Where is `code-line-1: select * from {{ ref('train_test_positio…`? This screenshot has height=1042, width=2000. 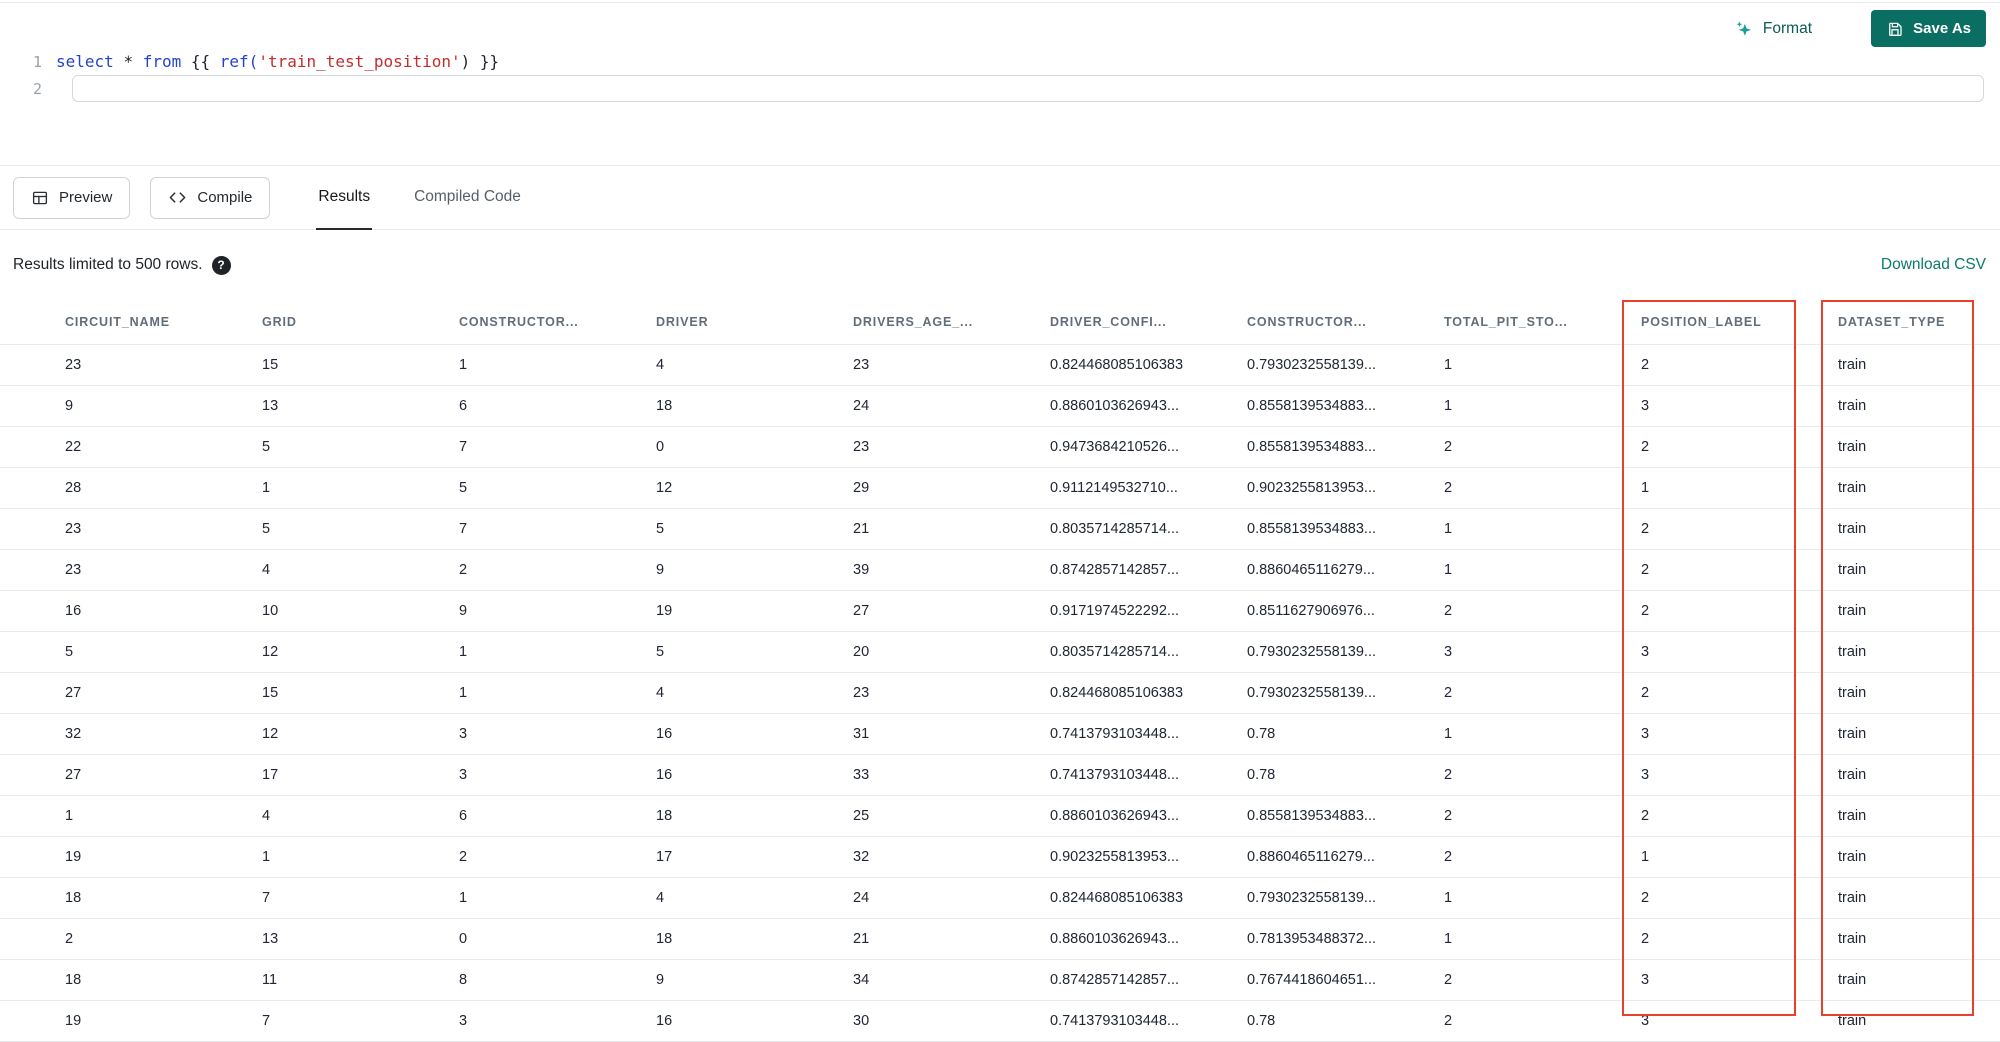
code-line-1: select * from {{ ref('train_test_positio… is located at coordinates (277, 61).